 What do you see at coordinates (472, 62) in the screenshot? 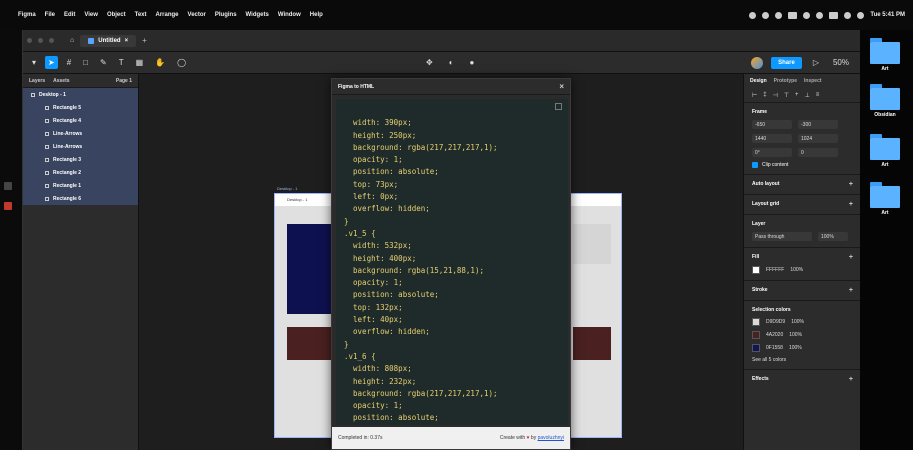
I see `boolean-icon: ●` at bounding box center [472, 62].